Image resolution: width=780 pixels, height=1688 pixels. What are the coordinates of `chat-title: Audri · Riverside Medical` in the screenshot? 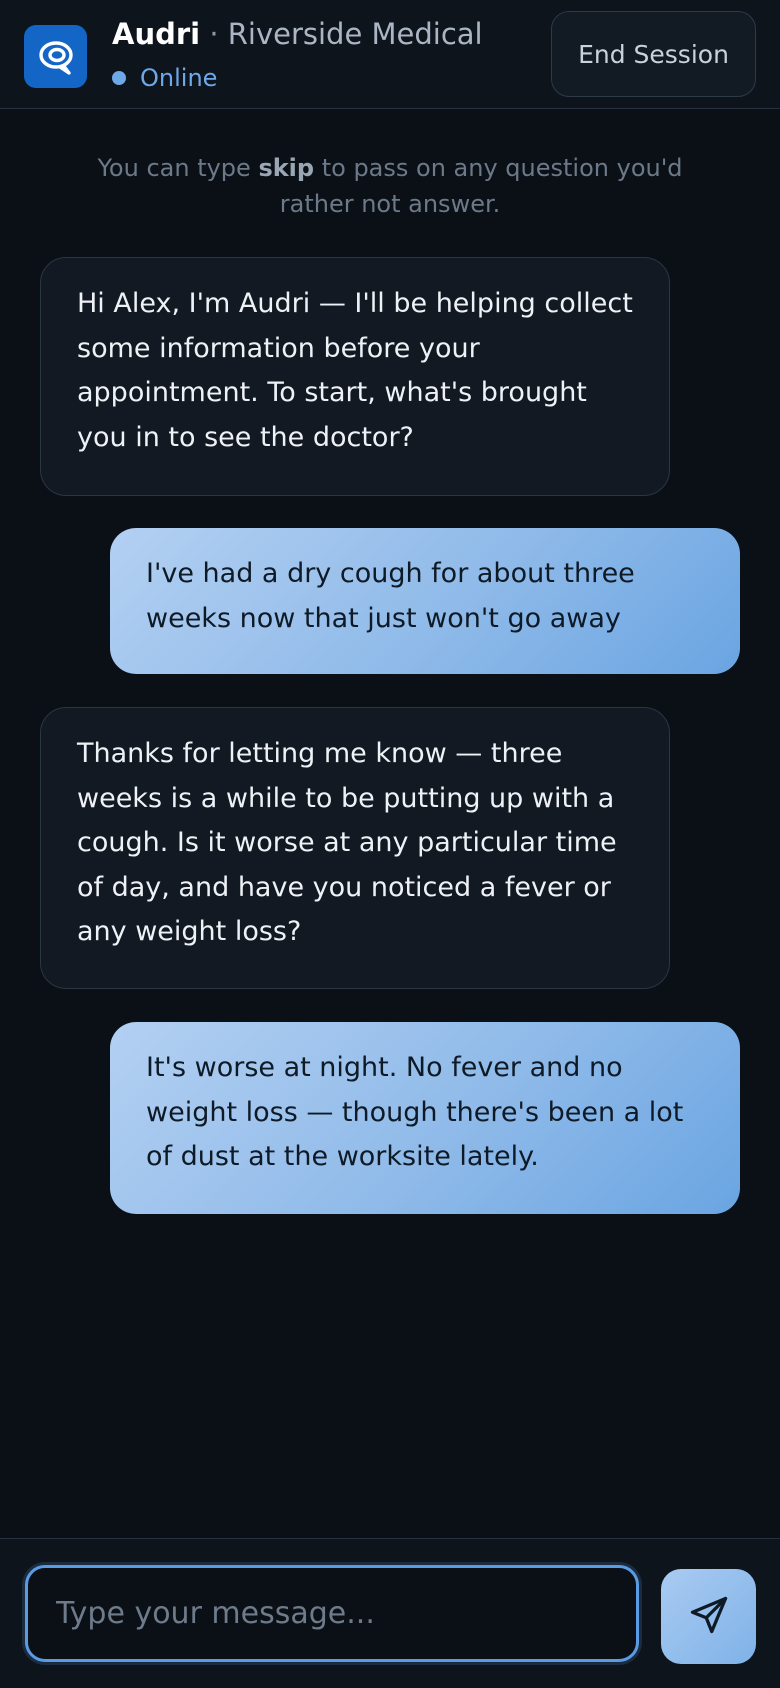 It's located at (297, 34).